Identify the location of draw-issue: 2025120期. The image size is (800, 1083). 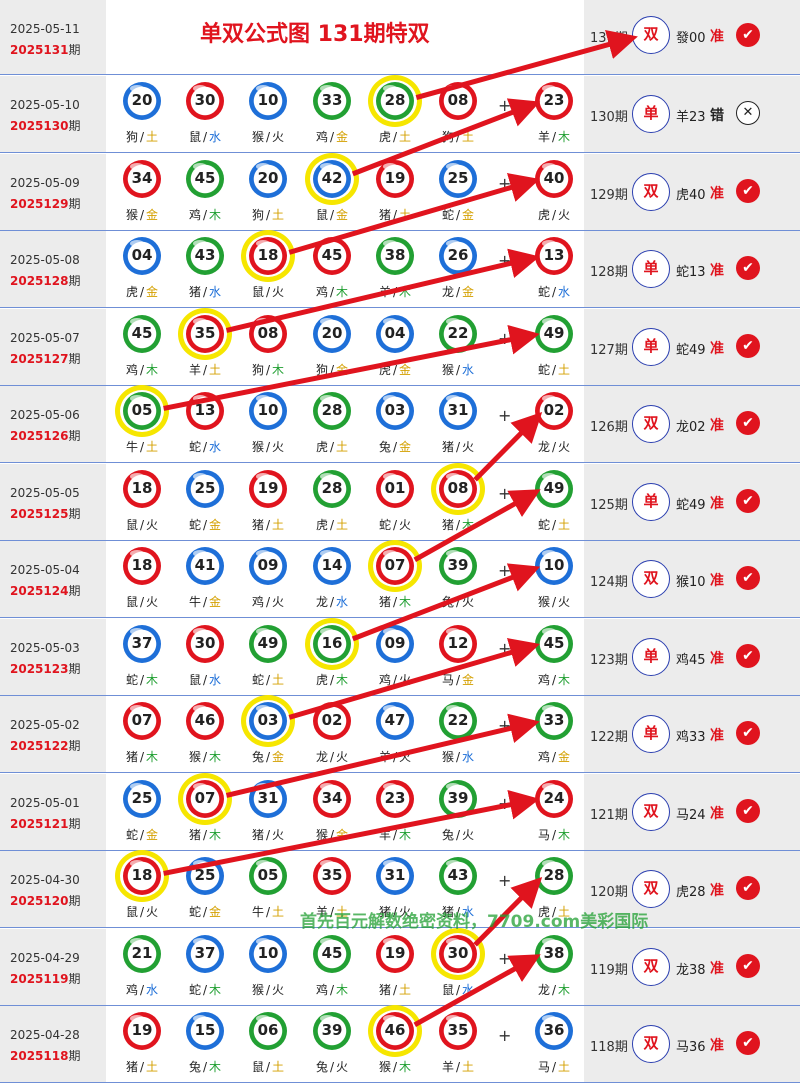
(45, 901).